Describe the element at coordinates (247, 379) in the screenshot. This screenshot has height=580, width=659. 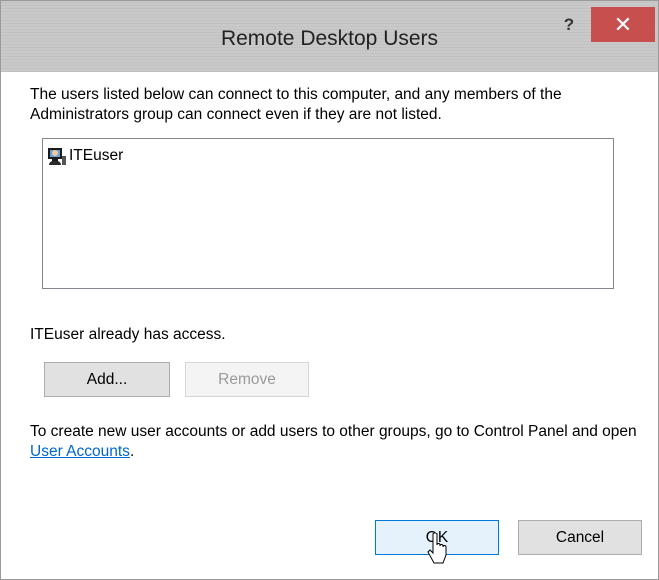
I see `remove-button: Remove` at that location.